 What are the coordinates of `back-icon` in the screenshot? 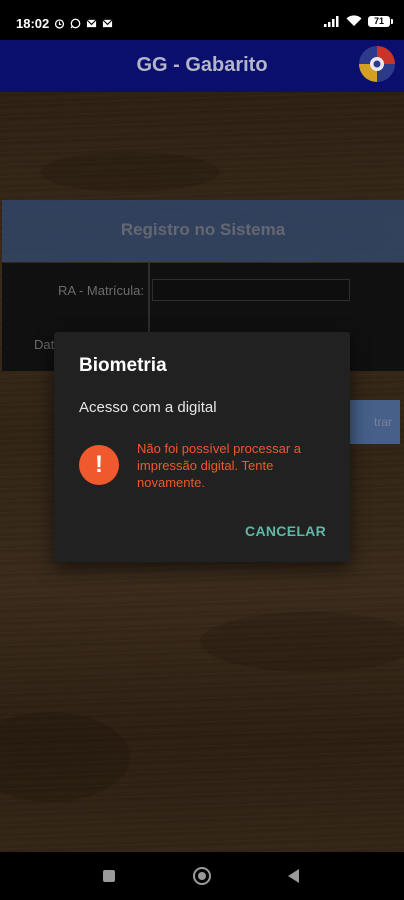 It's located at (293, 876).